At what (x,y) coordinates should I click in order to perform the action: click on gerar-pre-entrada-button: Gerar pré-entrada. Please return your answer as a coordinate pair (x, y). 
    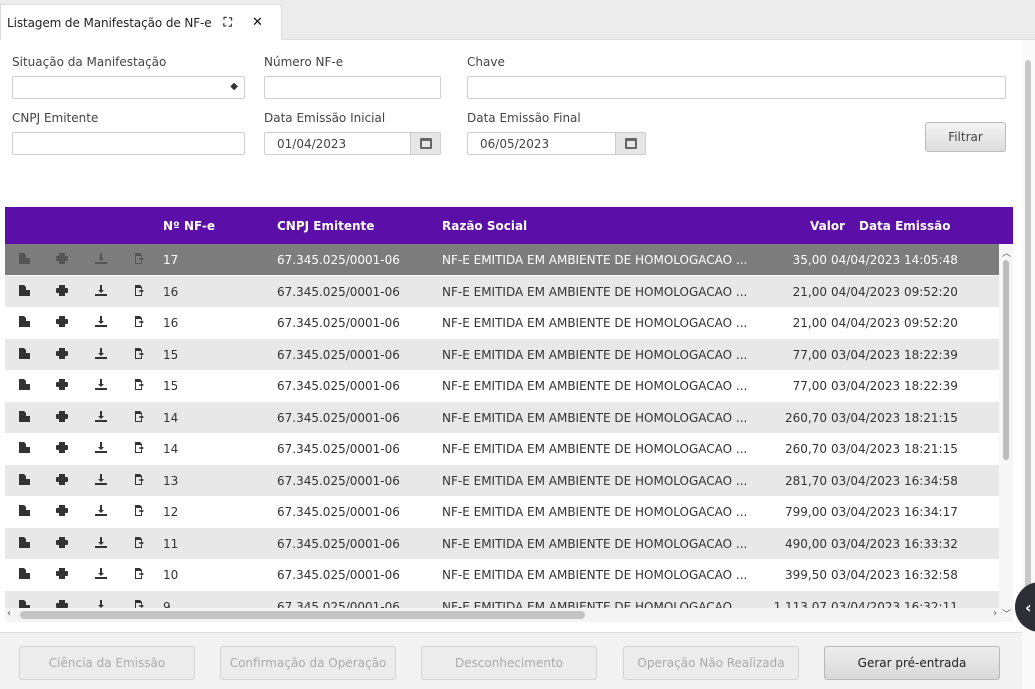
    Looking at the image, I should click on (912, 663).